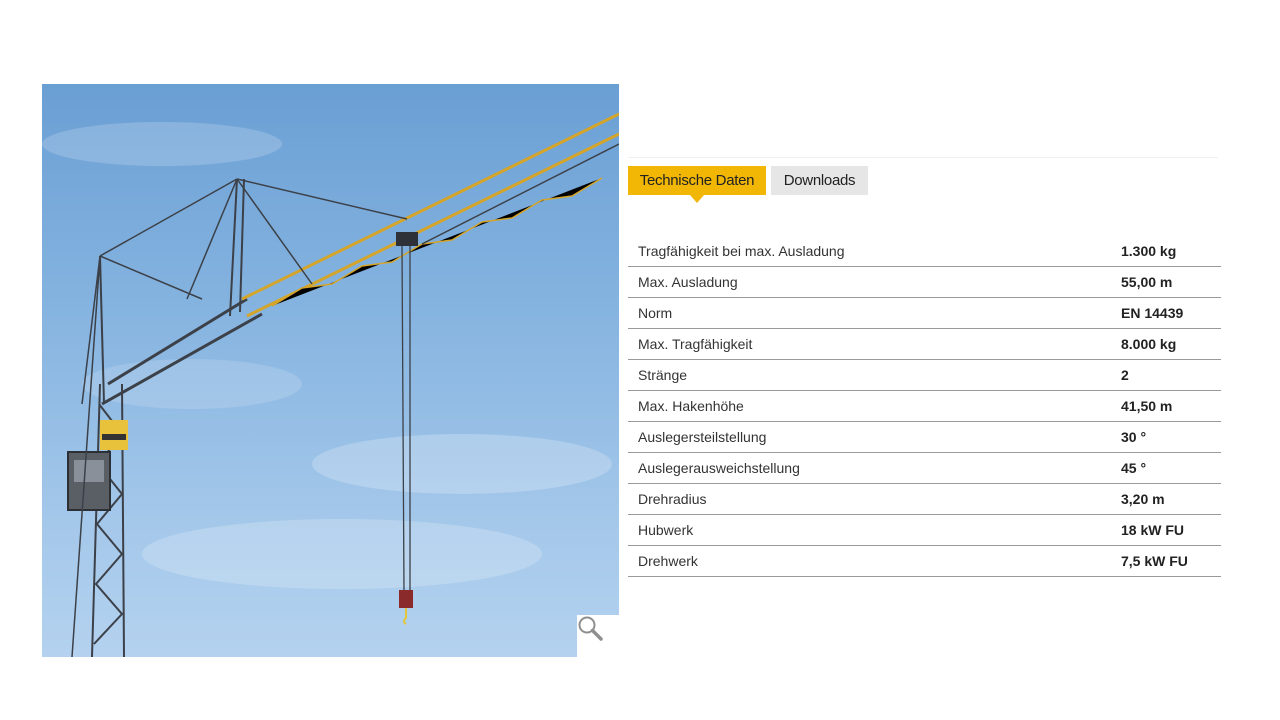 The height and width of the screenshot is (720, 1280). I want to click on spec-label: Auslegerausweichstellung, so click(719, 468).